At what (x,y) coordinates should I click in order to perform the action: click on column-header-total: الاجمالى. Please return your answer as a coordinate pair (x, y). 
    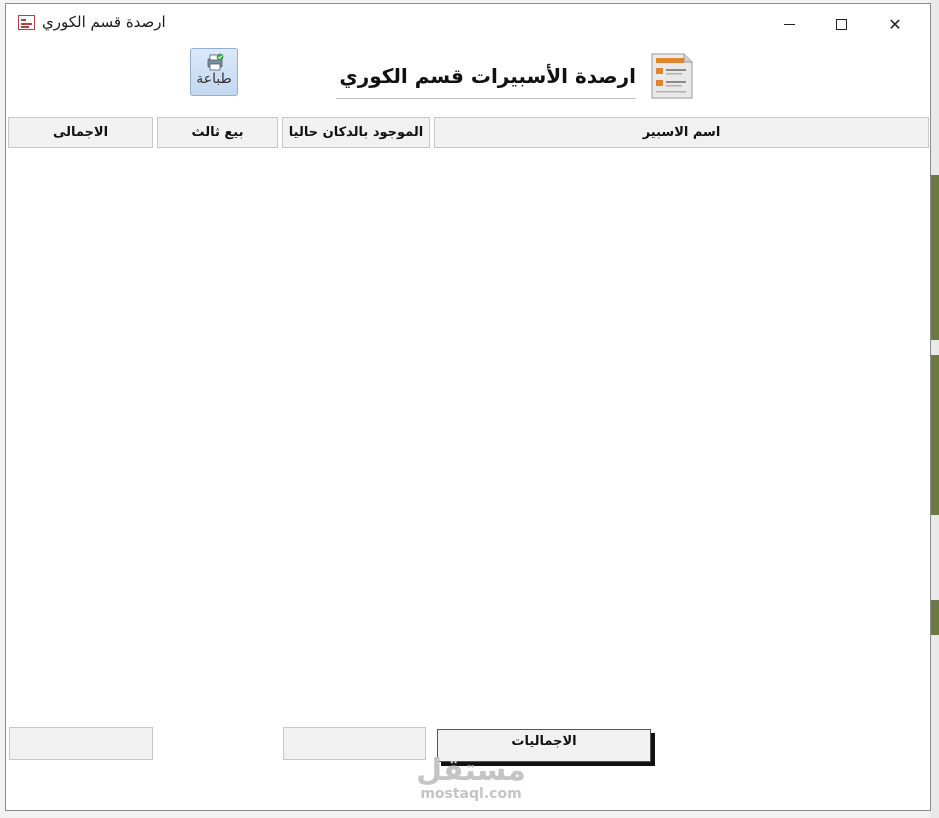
    Looking at the image, I should click on (80, 132).